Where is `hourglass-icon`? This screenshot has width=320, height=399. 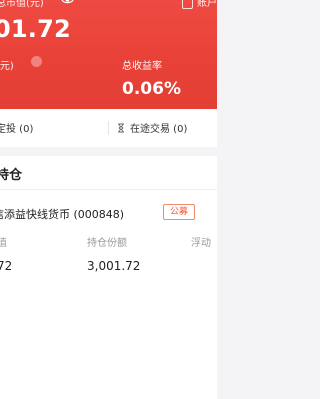
hourglass-icon is located at coordinates (121, 128).